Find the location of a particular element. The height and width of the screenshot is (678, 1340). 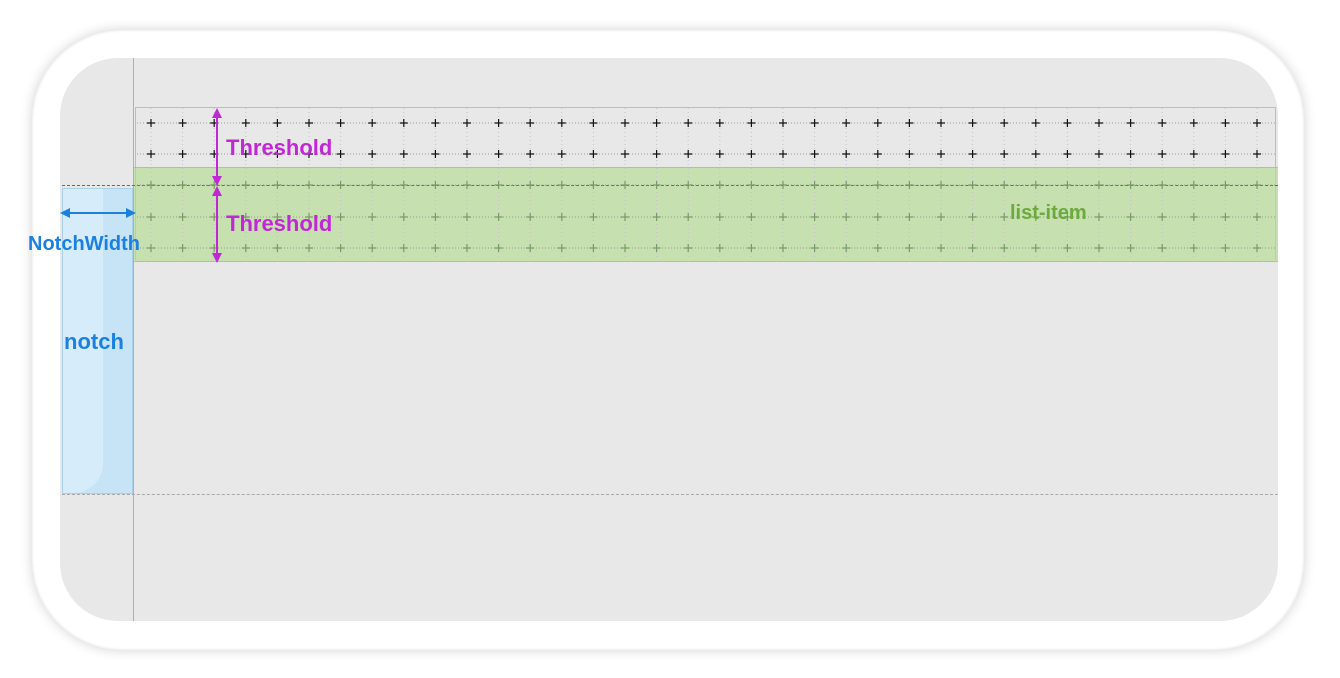

notchwidth-label: NotchWidth is located at coordinates (84, 244).